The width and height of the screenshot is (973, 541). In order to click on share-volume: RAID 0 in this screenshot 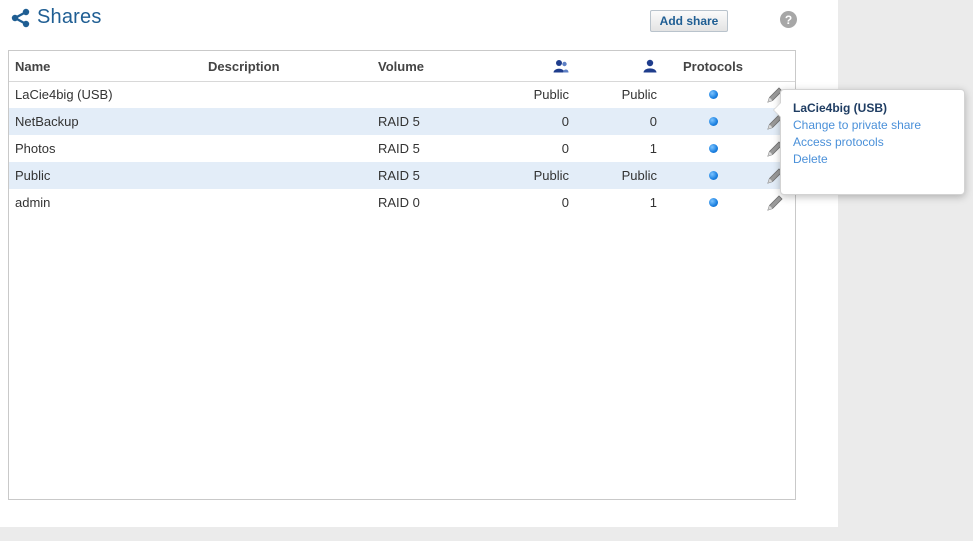, I will do `click(399, 202)`.